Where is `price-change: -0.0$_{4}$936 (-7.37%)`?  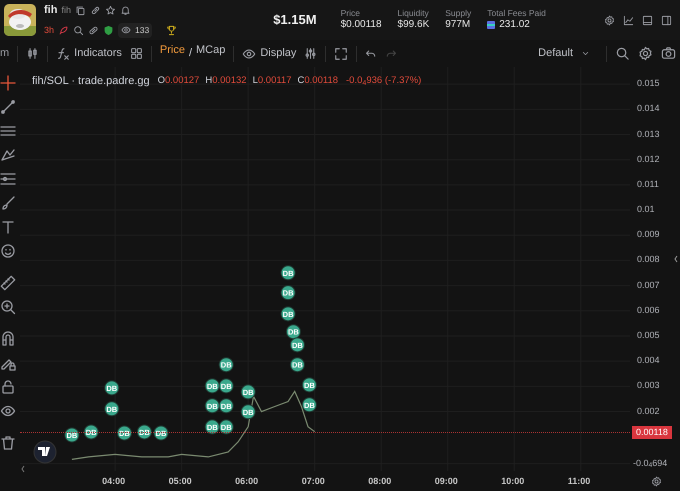 price-change: -0.0$_{4}$936 (-7.37%) is located at coordinates (384, 81).